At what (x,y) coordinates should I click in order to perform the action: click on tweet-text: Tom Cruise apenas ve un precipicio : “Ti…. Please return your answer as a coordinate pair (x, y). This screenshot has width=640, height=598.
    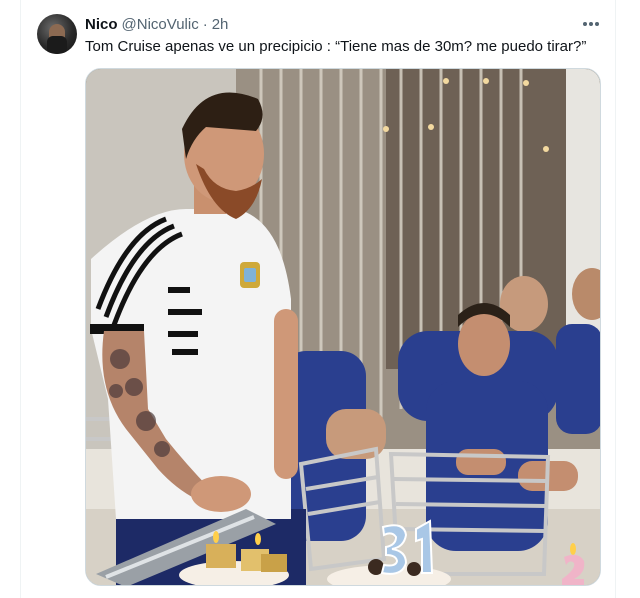
    Looking at the image, I should click on (336, 46).